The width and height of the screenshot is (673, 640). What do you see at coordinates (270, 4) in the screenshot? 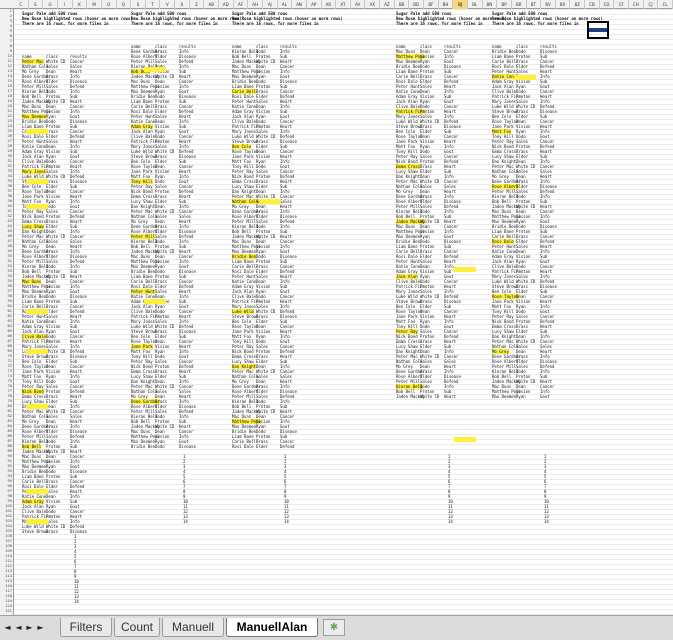
I see `column-header-aj: AJ` at bounding box center [270, 4].